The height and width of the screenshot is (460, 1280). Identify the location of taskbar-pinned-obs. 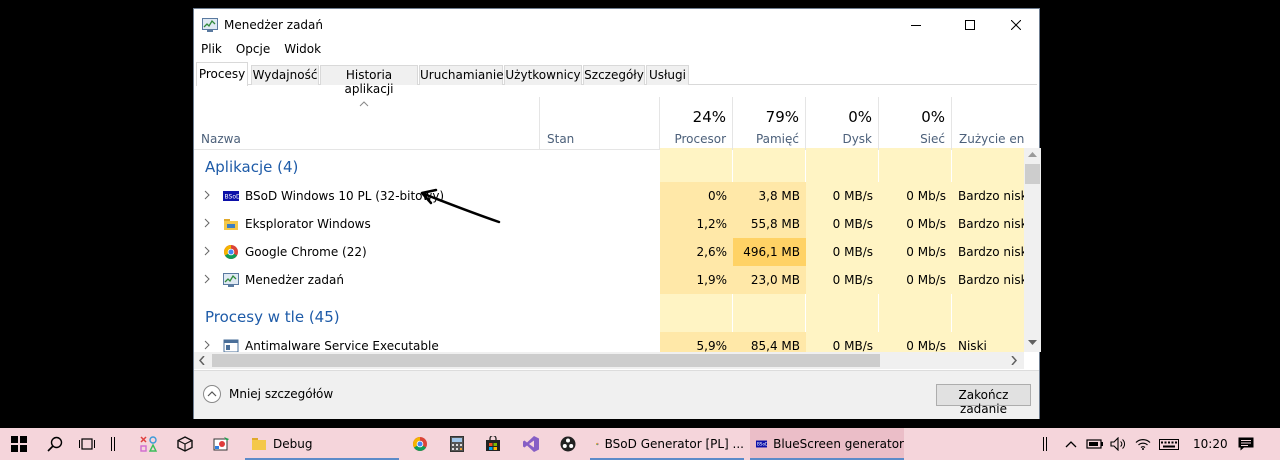
(568, 444).